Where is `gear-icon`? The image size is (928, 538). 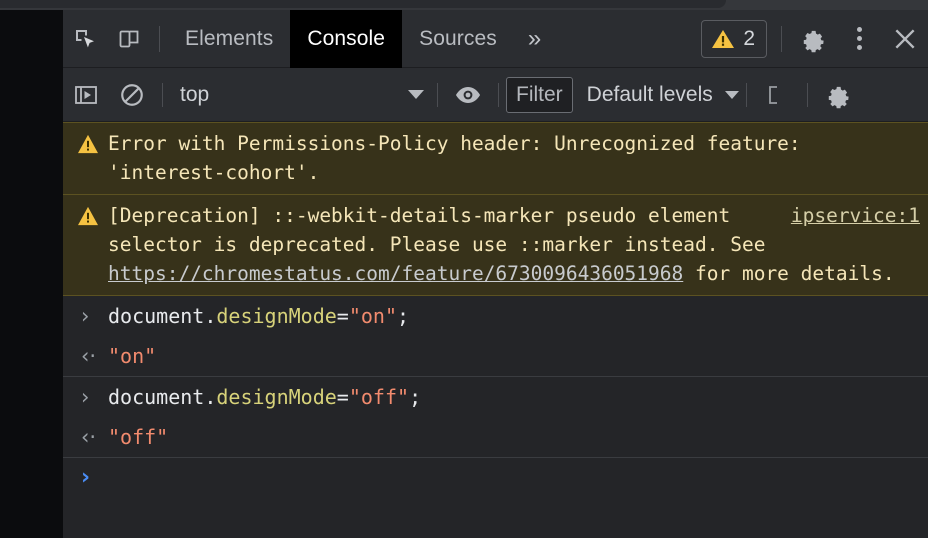
gear-icon is located at coordinates (813, 41).